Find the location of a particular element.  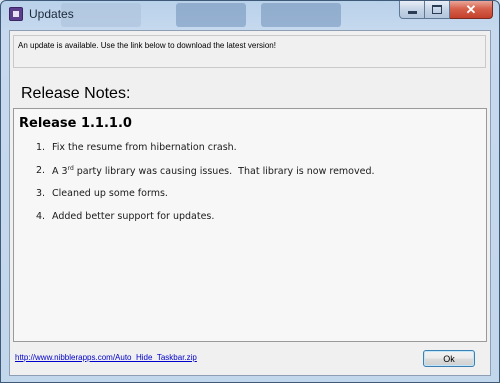

list-item: 4. Added better support for updates. is located at coordinates (250, 219).